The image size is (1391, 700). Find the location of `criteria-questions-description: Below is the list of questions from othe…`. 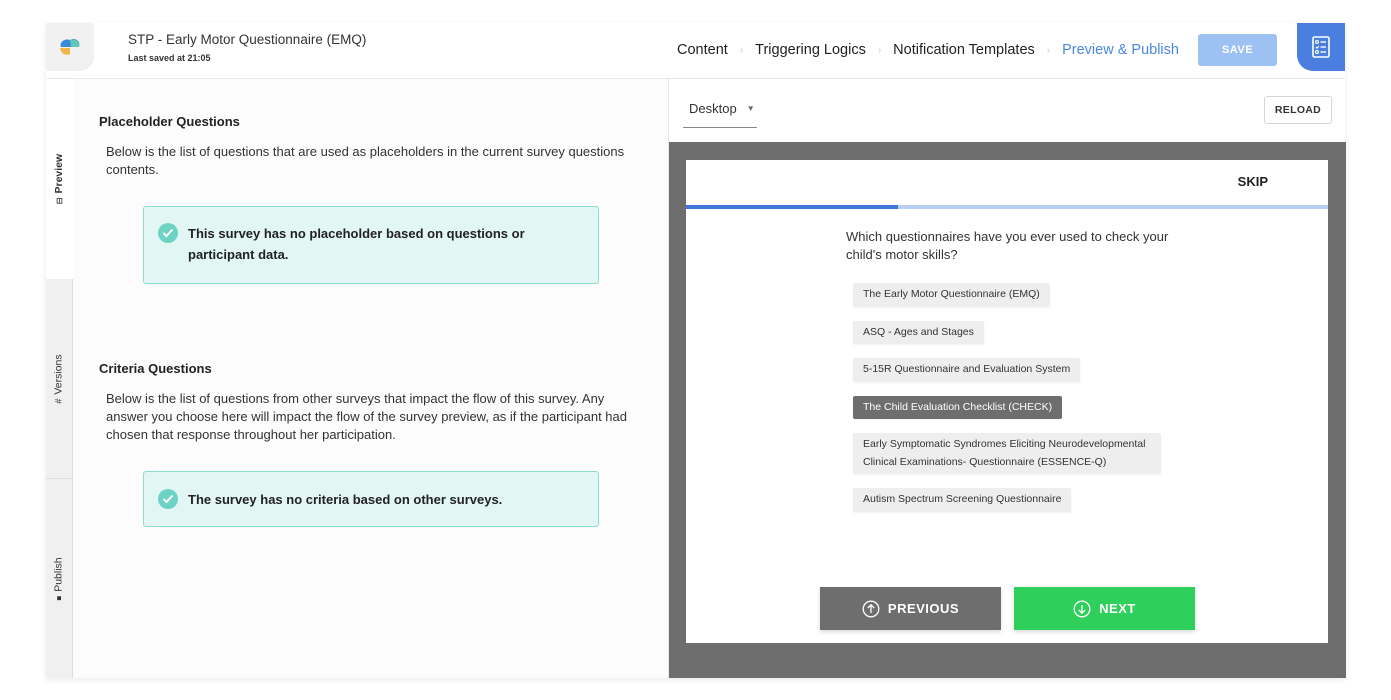

criteria-questions-description: Below is the list of questions from othe… is located at coordinates (366, 416).